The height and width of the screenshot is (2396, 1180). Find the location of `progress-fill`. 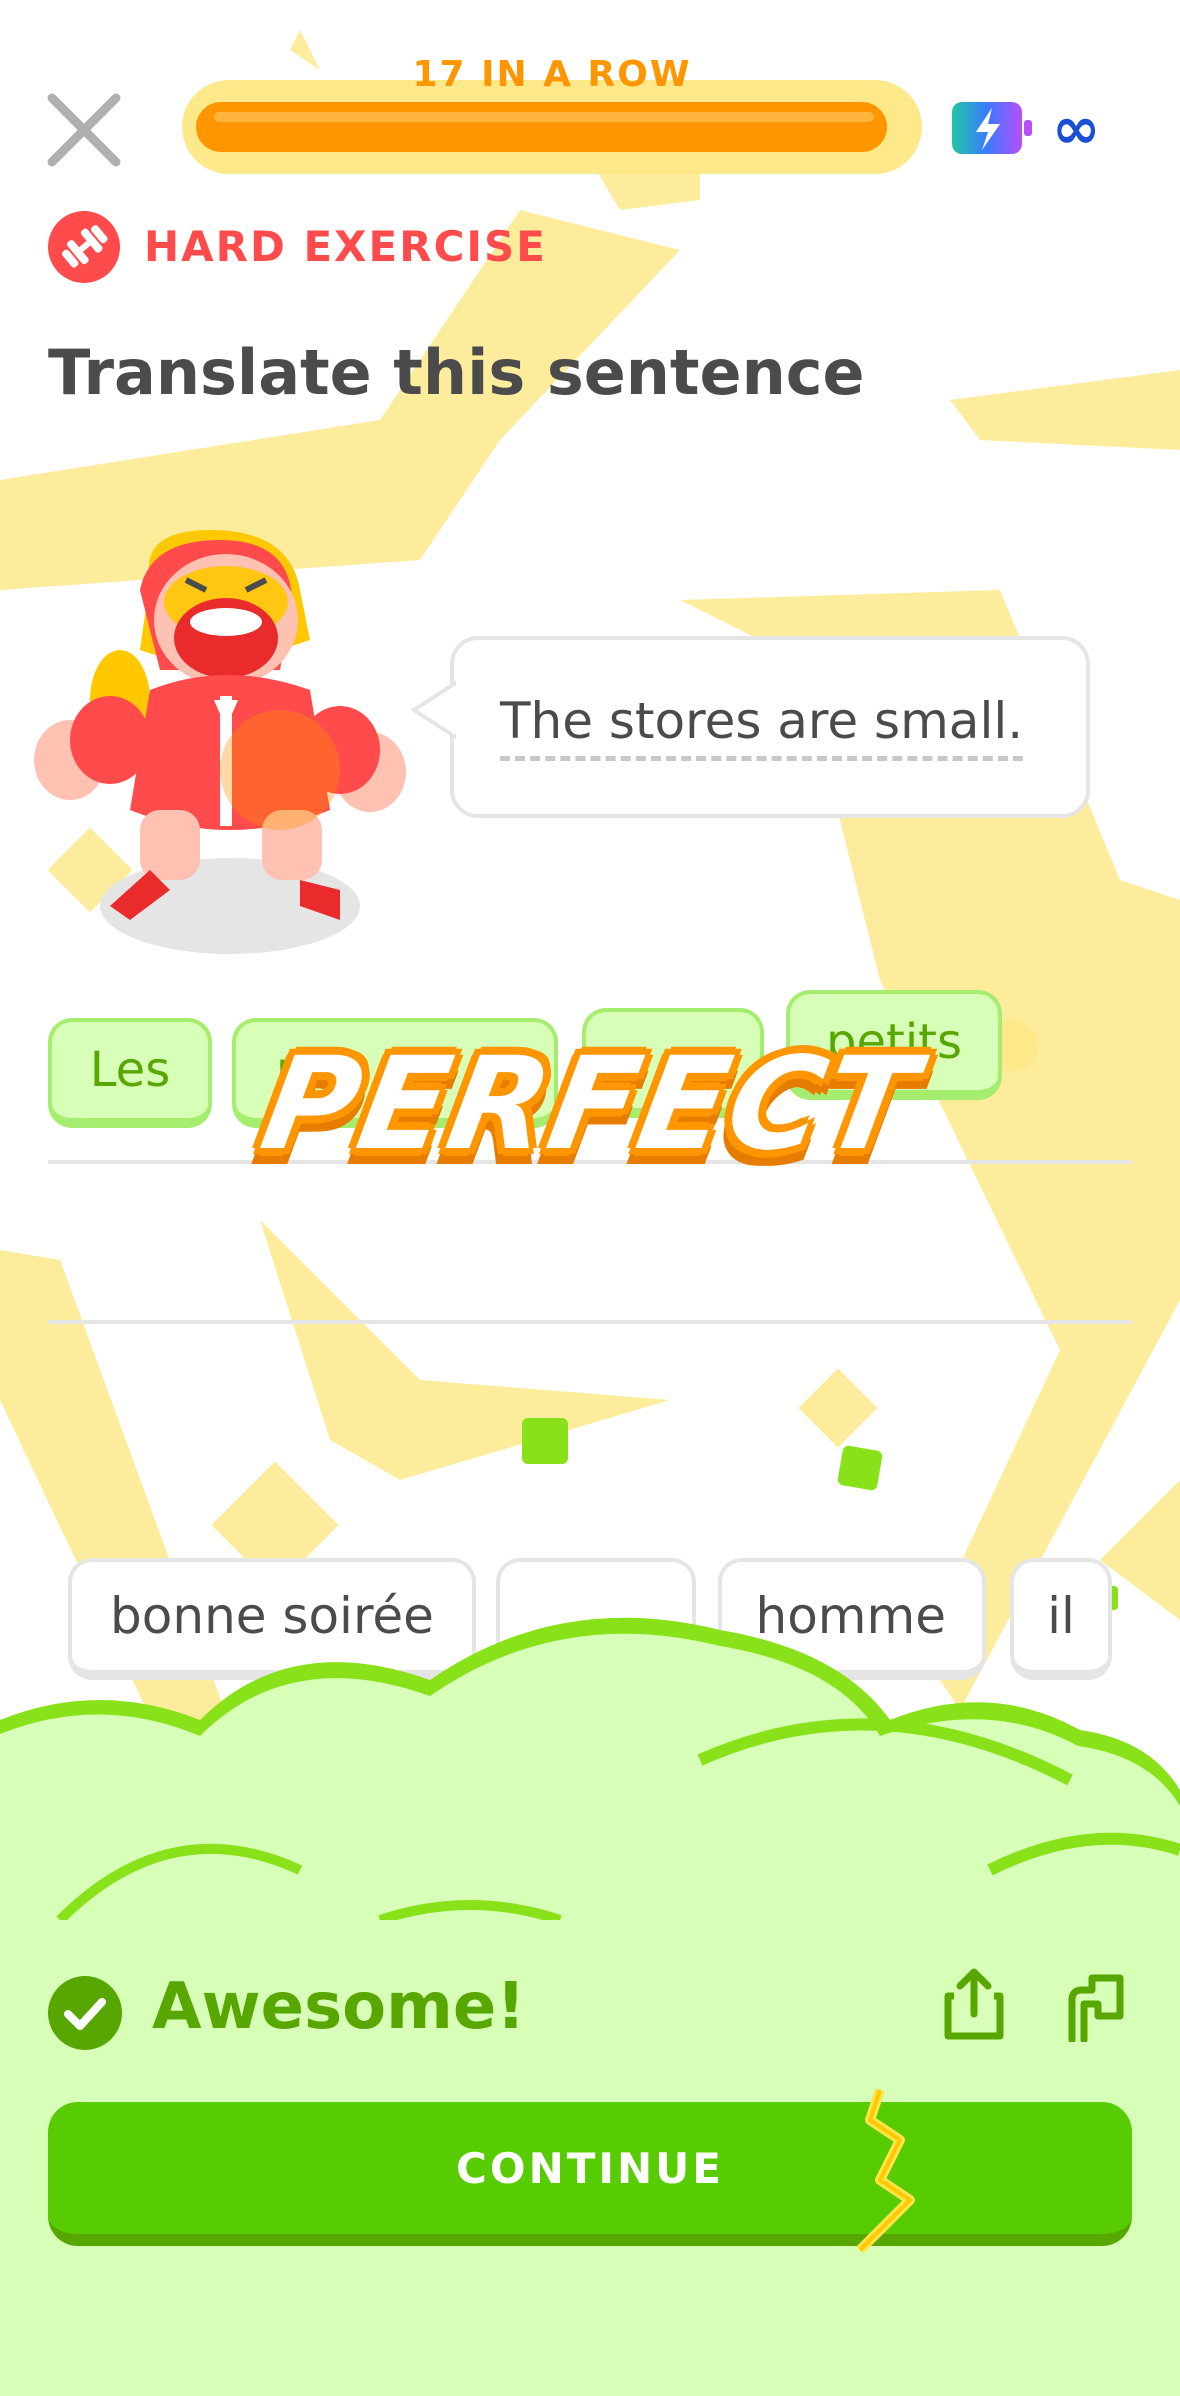

progress-fill is located at coordinates (541, 127).